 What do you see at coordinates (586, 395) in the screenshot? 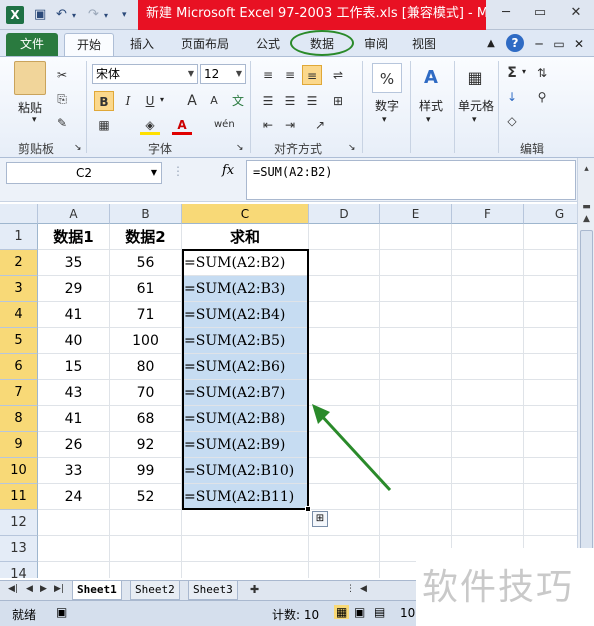
I see `vertical-scroll-thumb` at bounding box center [586, 395].